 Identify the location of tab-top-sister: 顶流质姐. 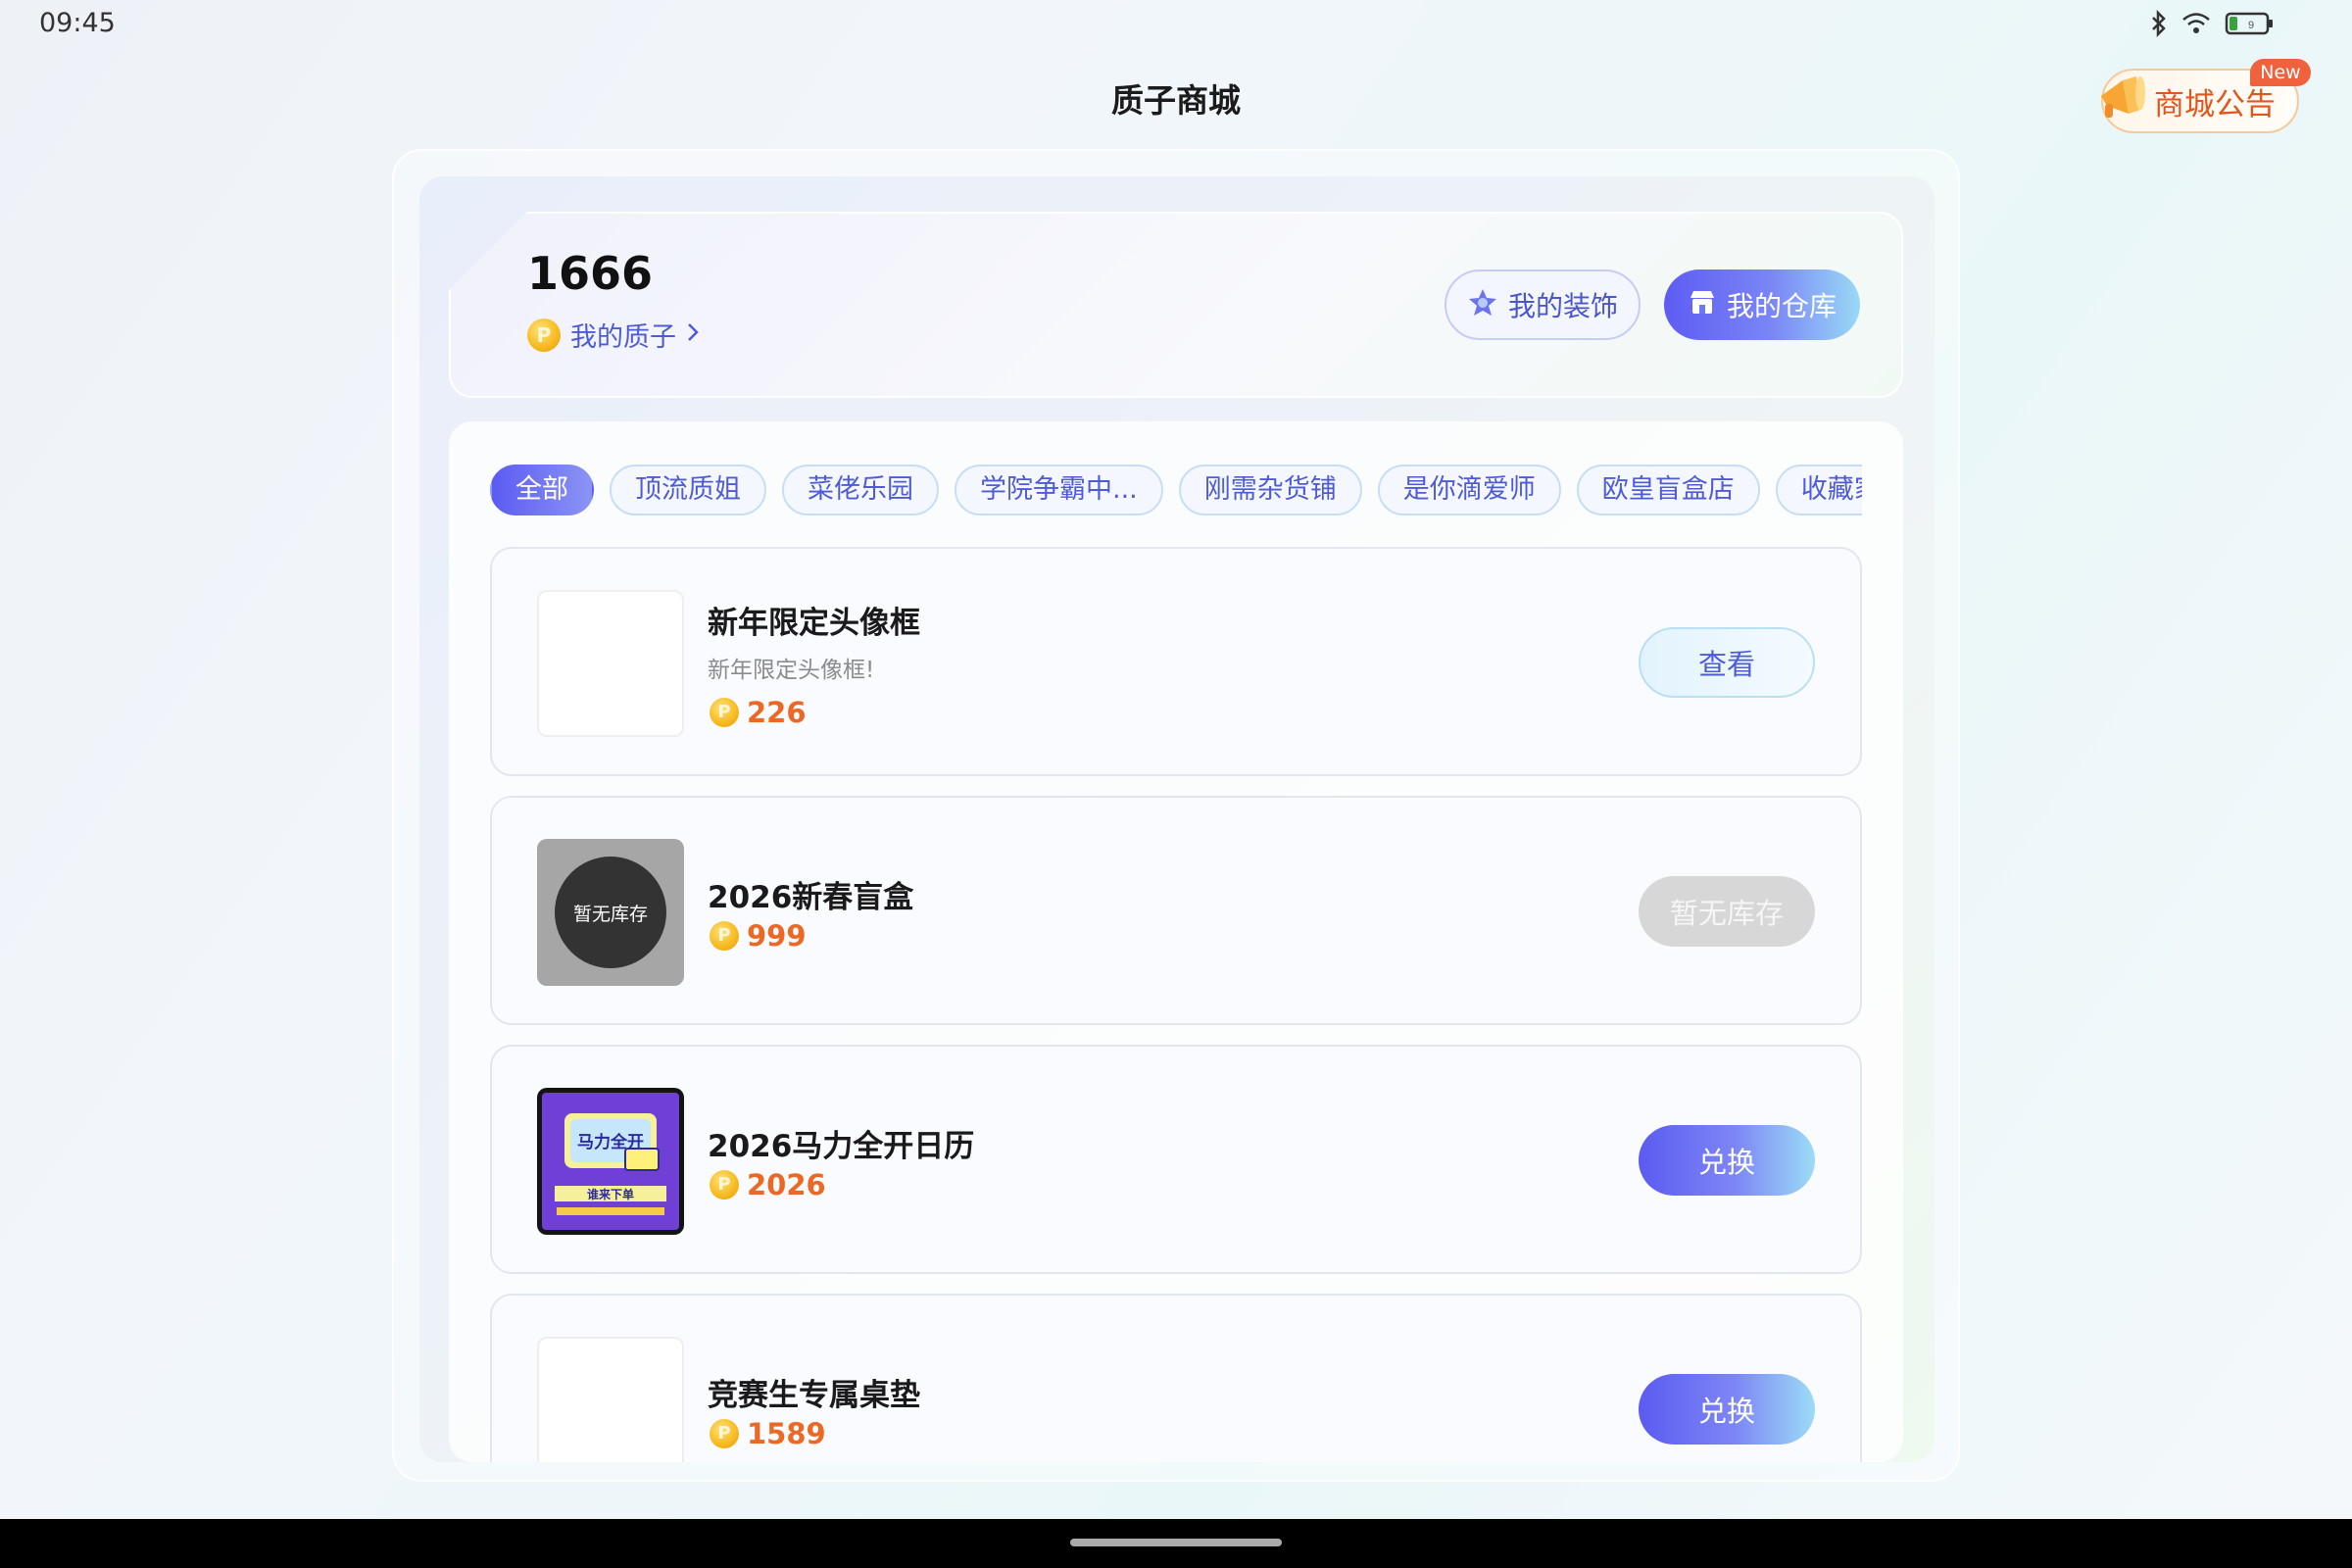
(688, 490).